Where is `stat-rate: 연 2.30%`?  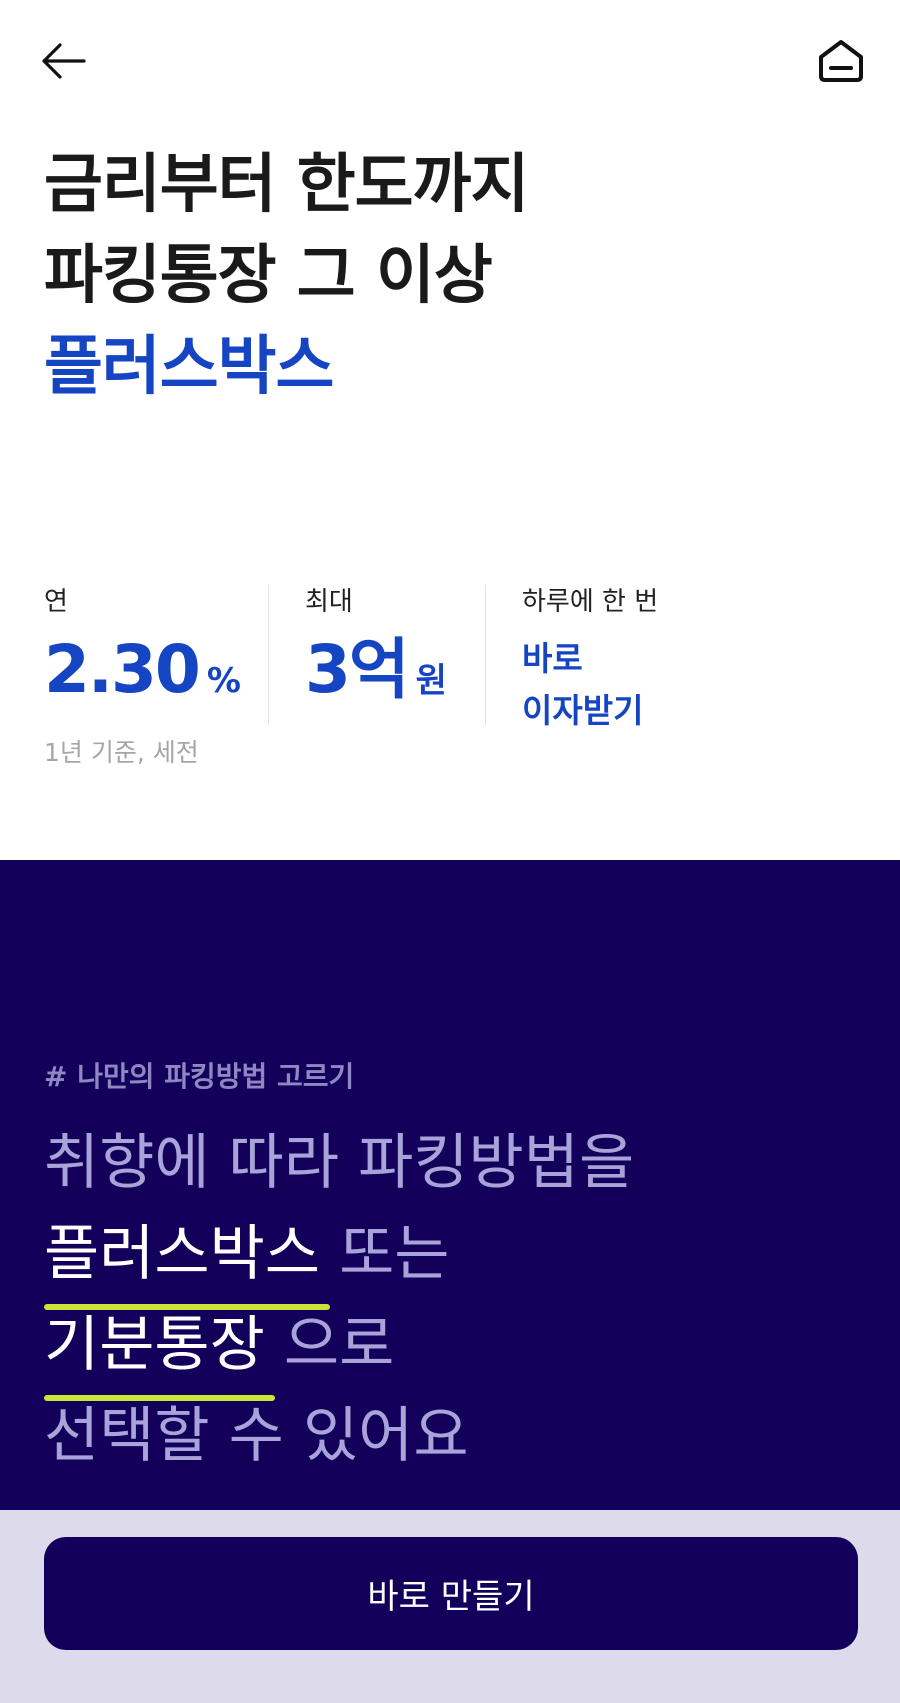 stat-rate: 연 2.30% is located at coordinates (142, 655).